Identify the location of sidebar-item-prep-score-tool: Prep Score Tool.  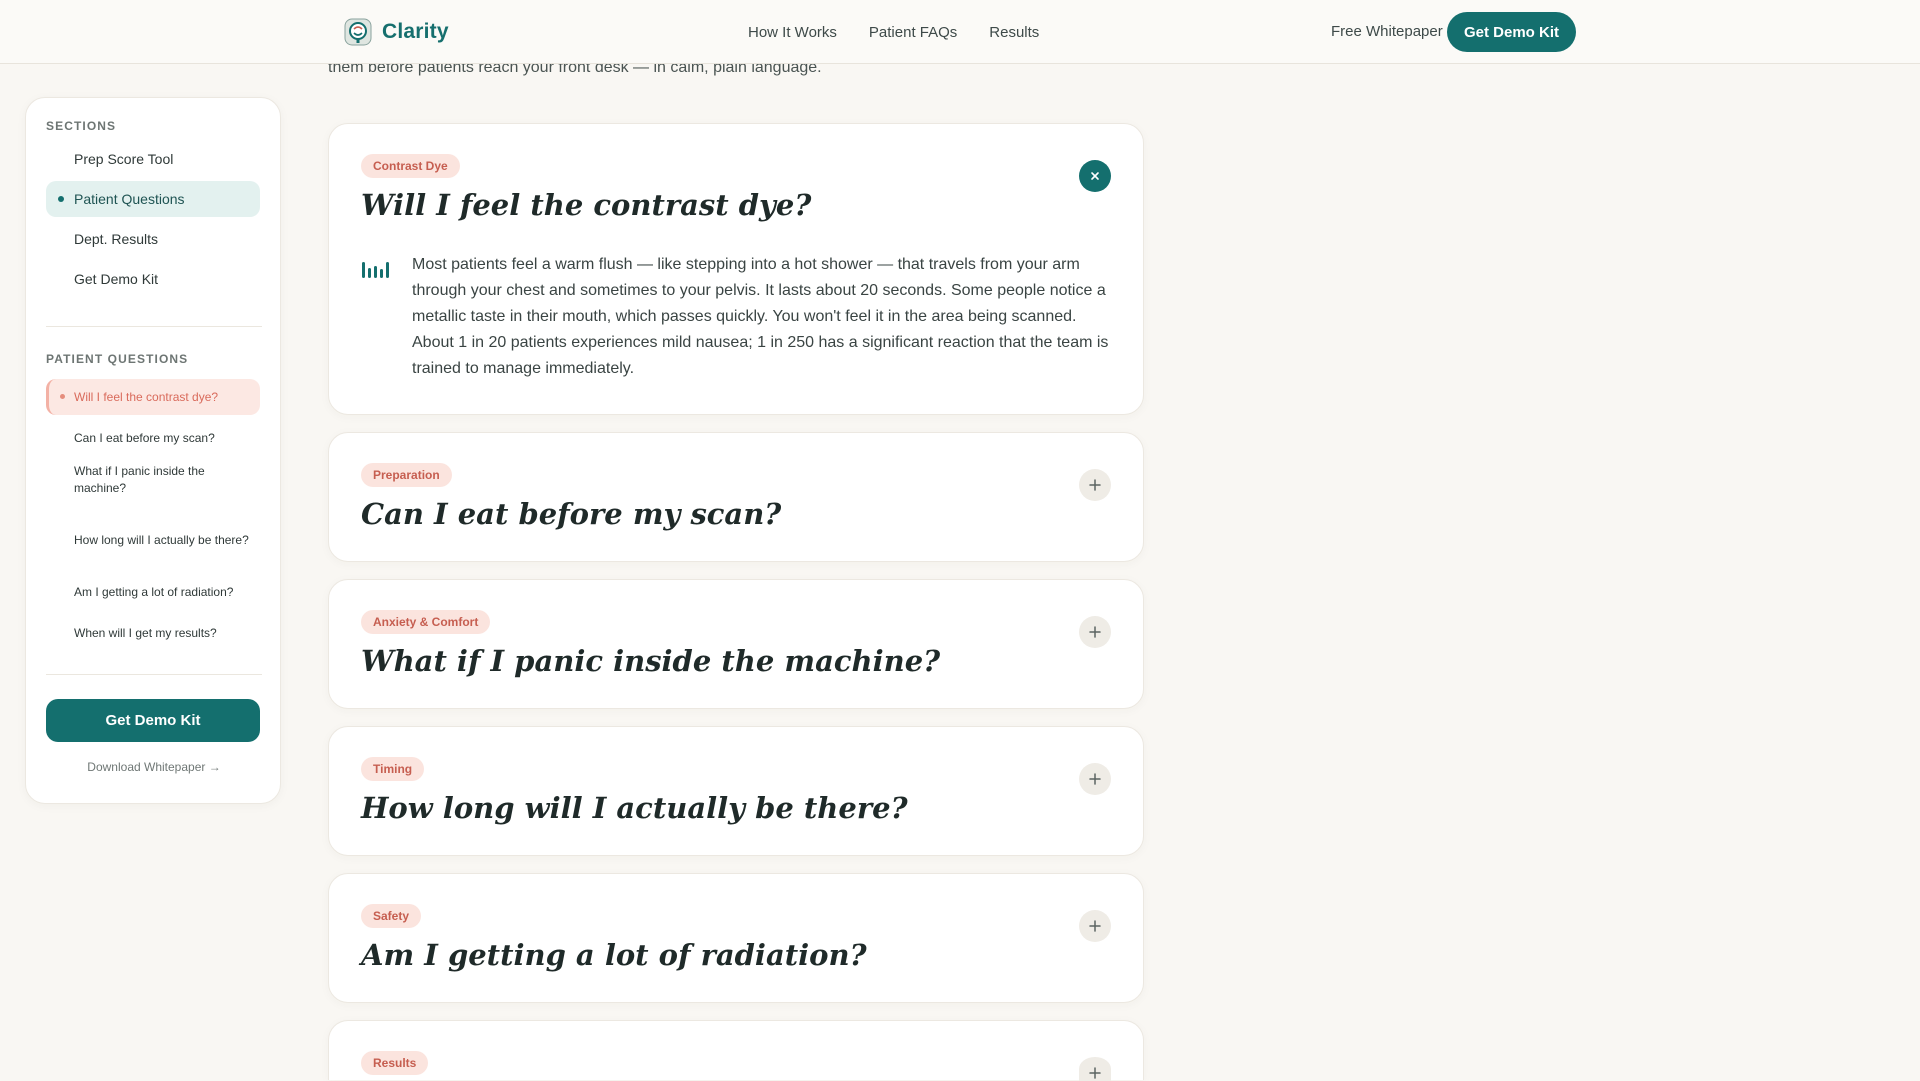
(153, 159).